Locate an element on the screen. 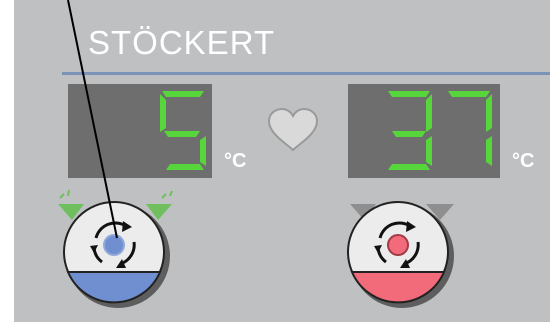 The height and width of the screenshot is (322, 550). right-temperature-digits is located at coordinates (440, 130).